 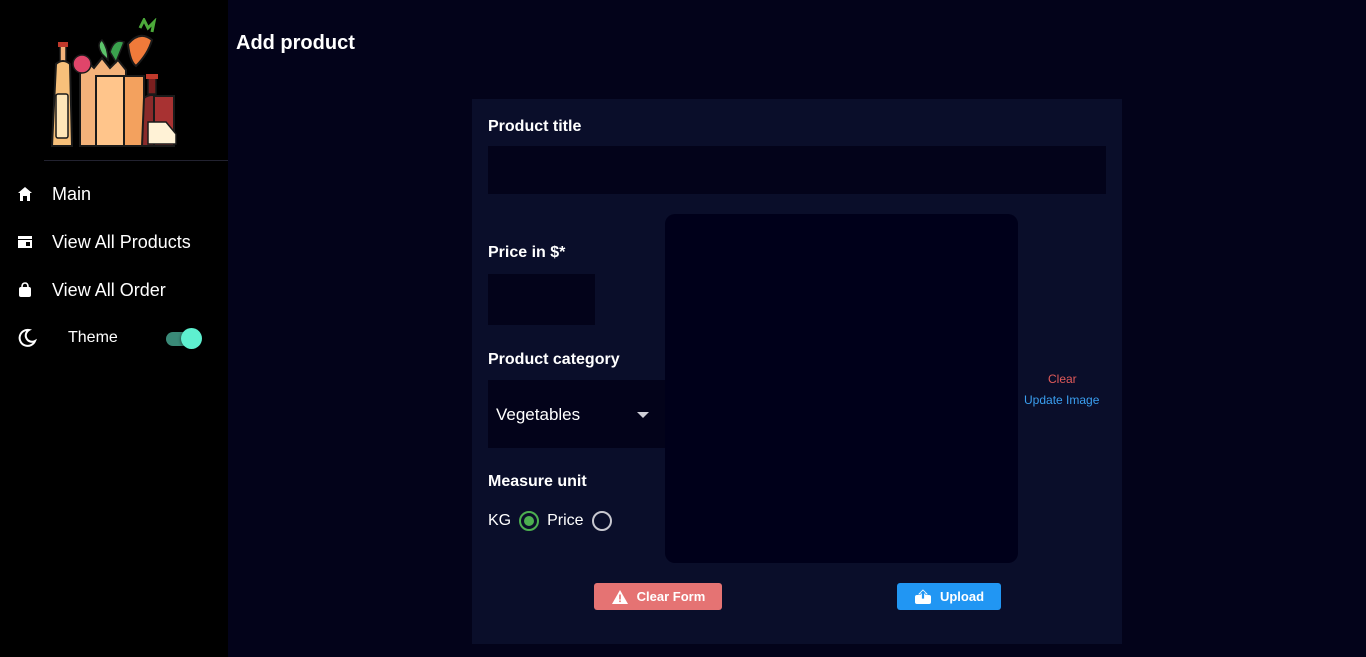 I want to click on sidebar-item-view-all-products: View All Products, so click(x=114, y=242).